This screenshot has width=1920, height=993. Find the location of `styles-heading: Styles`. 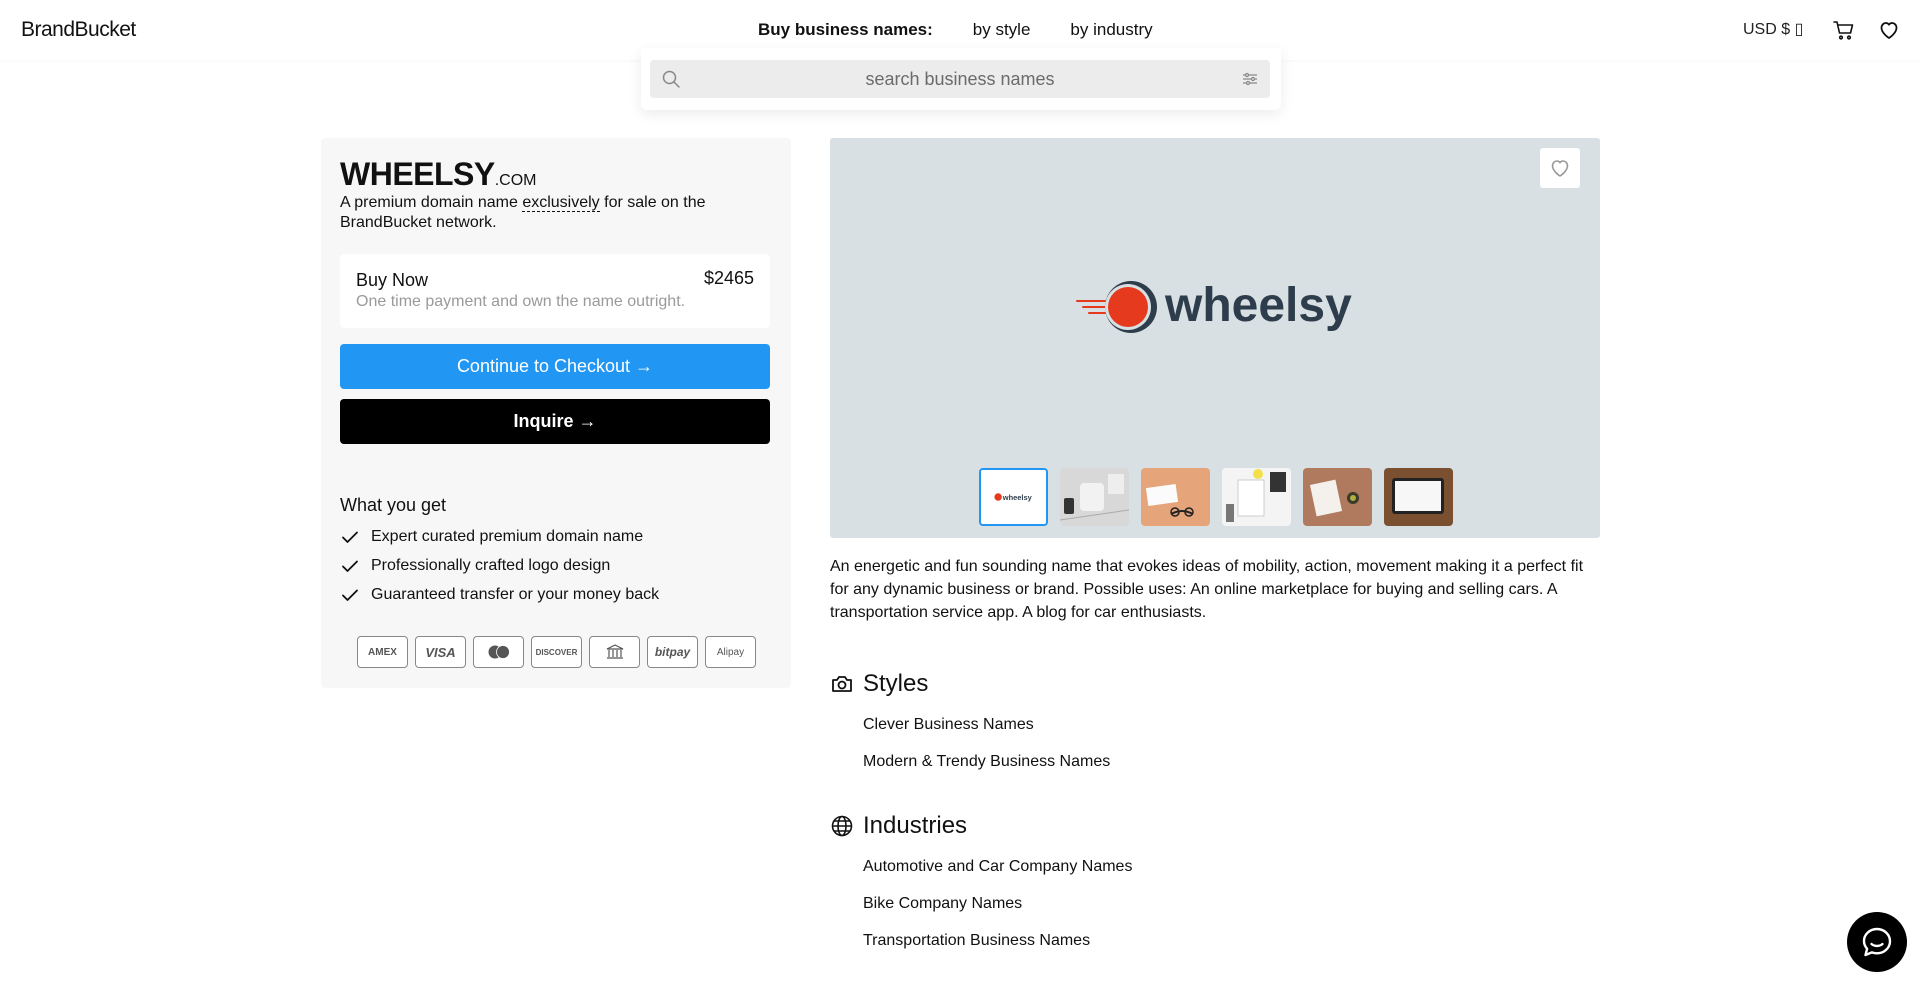

styles-heading: Styles is located at coordinates (879, 684).